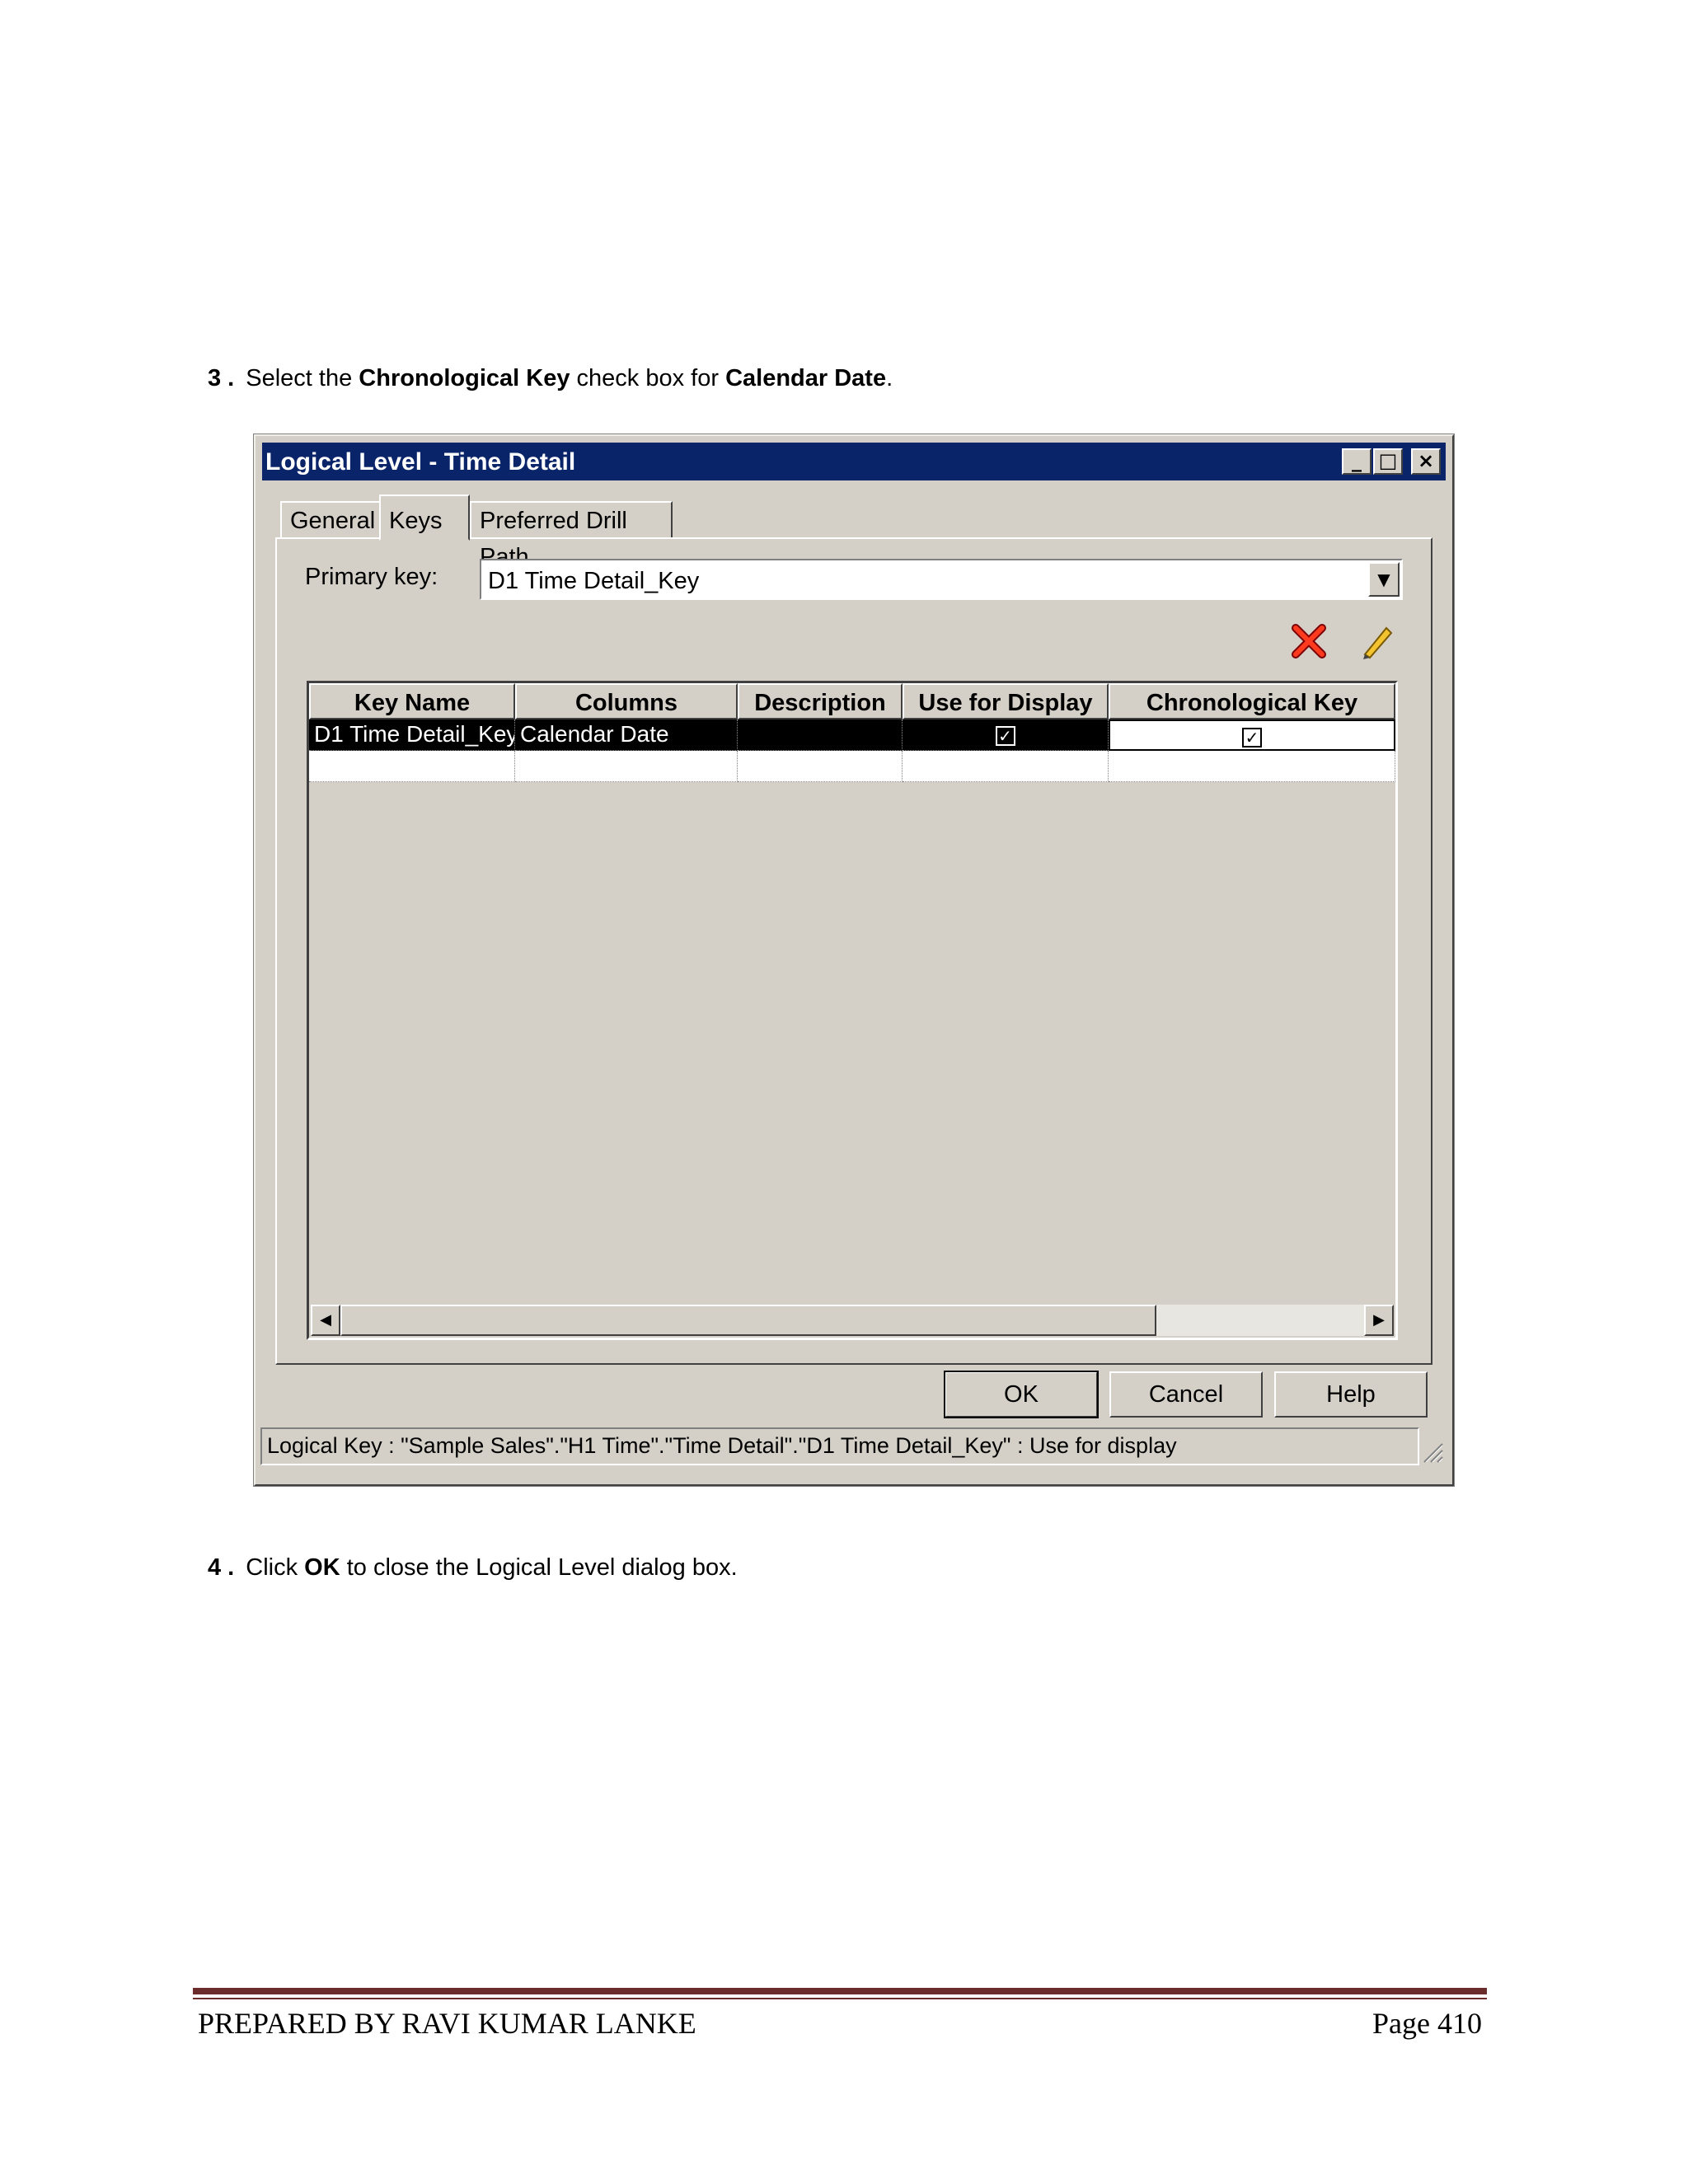  What do you see at coordinates (325, 1320) in the screenshot?
I see `scroll-left-icon: ◀` at bounding box center [325, 1320].